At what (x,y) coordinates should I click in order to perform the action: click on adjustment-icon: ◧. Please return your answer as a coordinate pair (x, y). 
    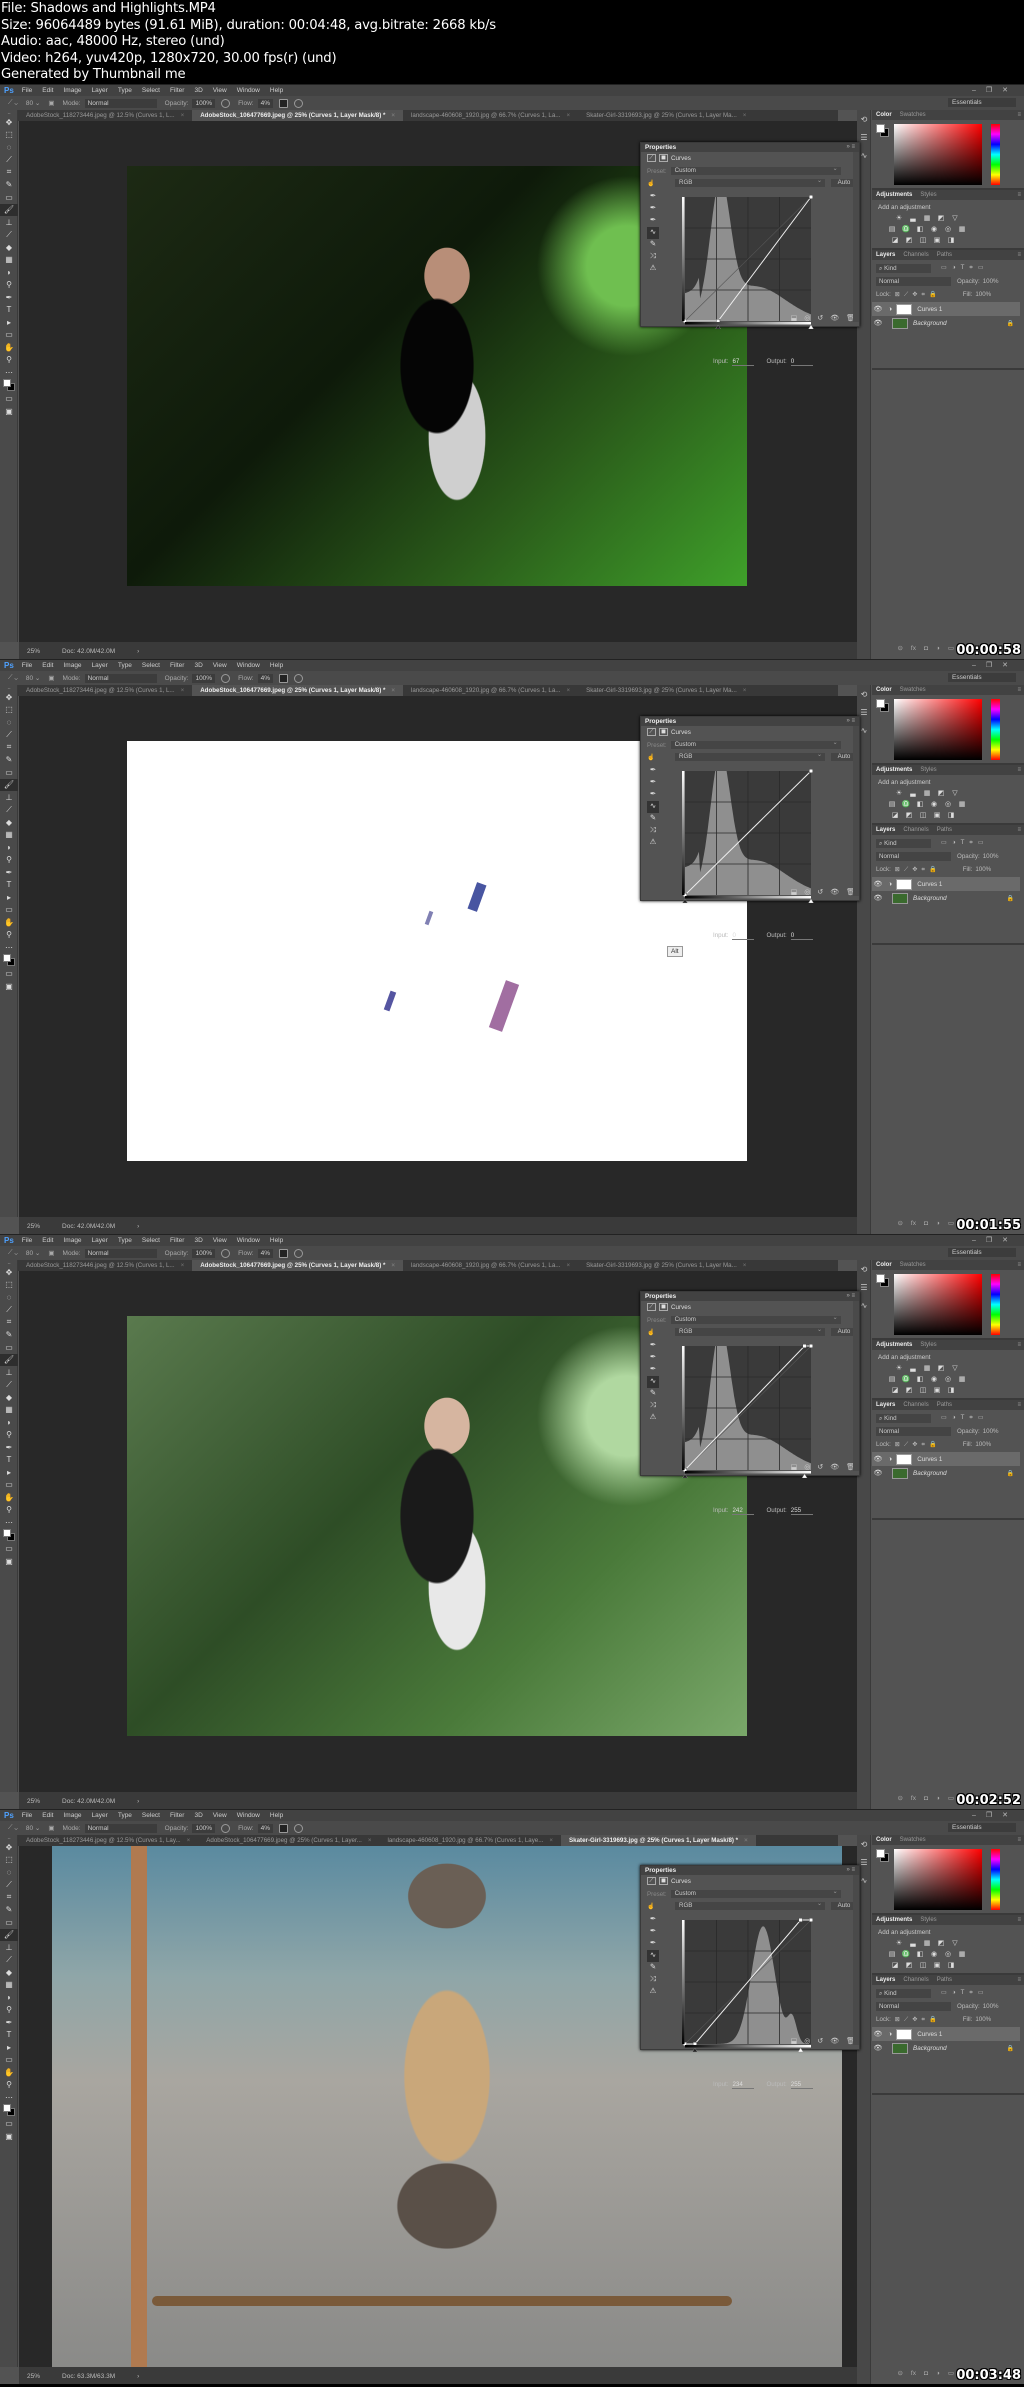
    Looking at the image, I should click on (920, 1955).